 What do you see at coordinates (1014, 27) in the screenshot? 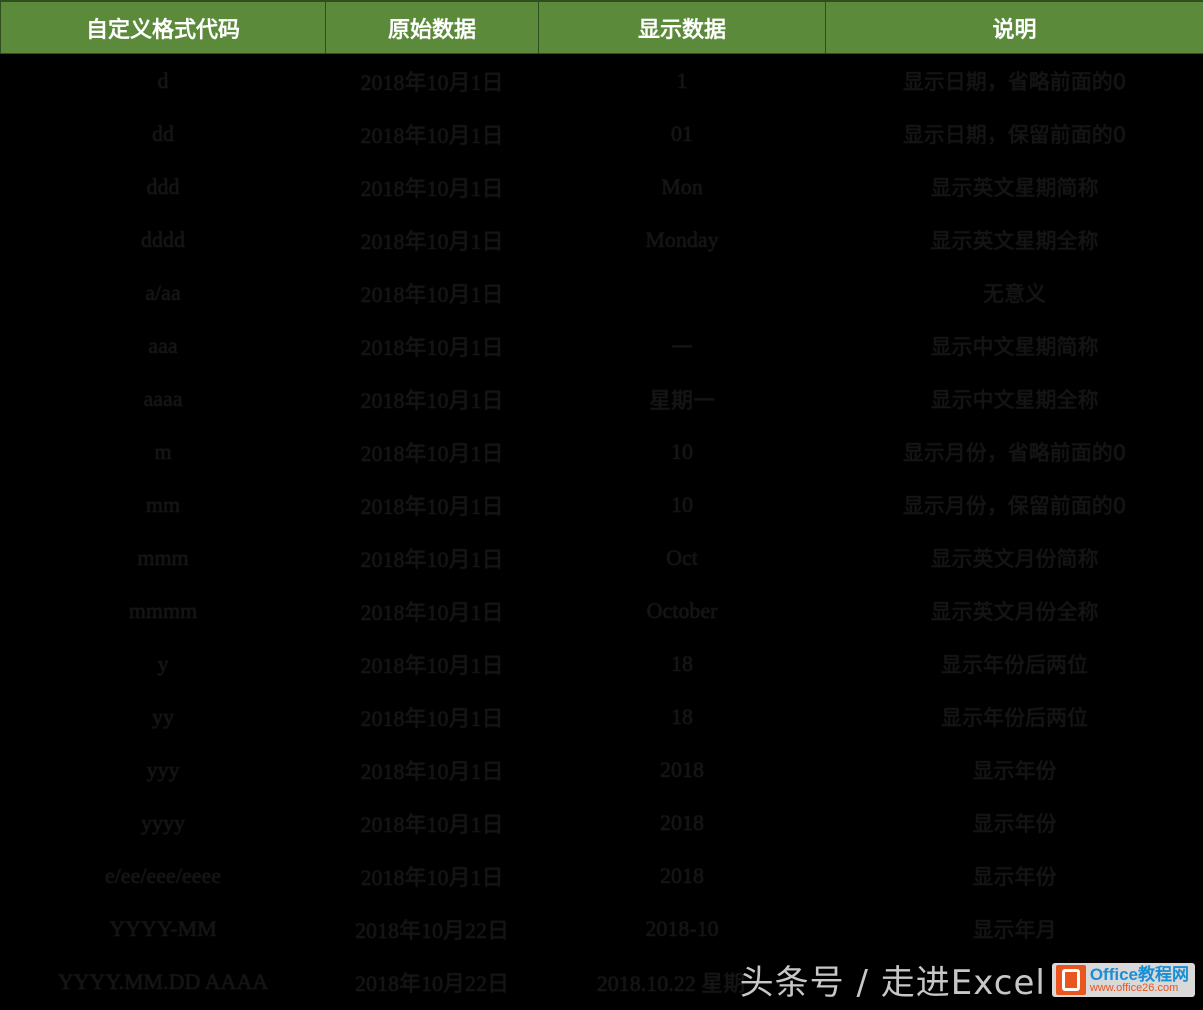
I see `header-description: 说明` at bounding box center [1014, 27].